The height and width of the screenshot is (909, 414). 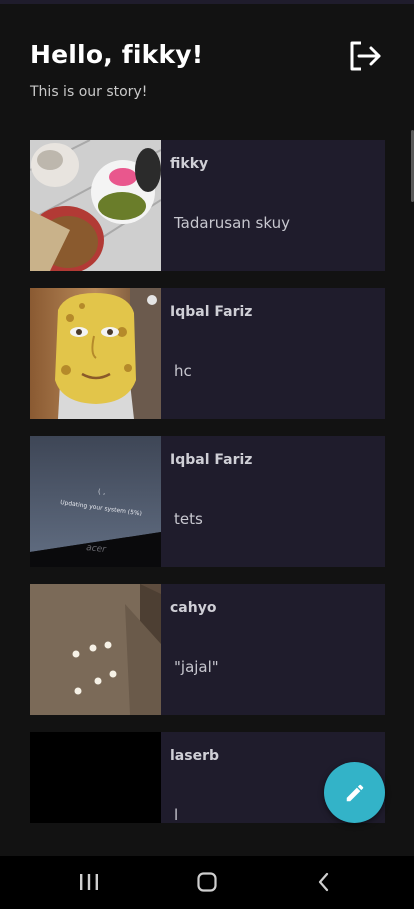 What do you see at coordinates (194, 756) in the screenshot?
I see `story-author: laserb` at bounding box center [194, 756].